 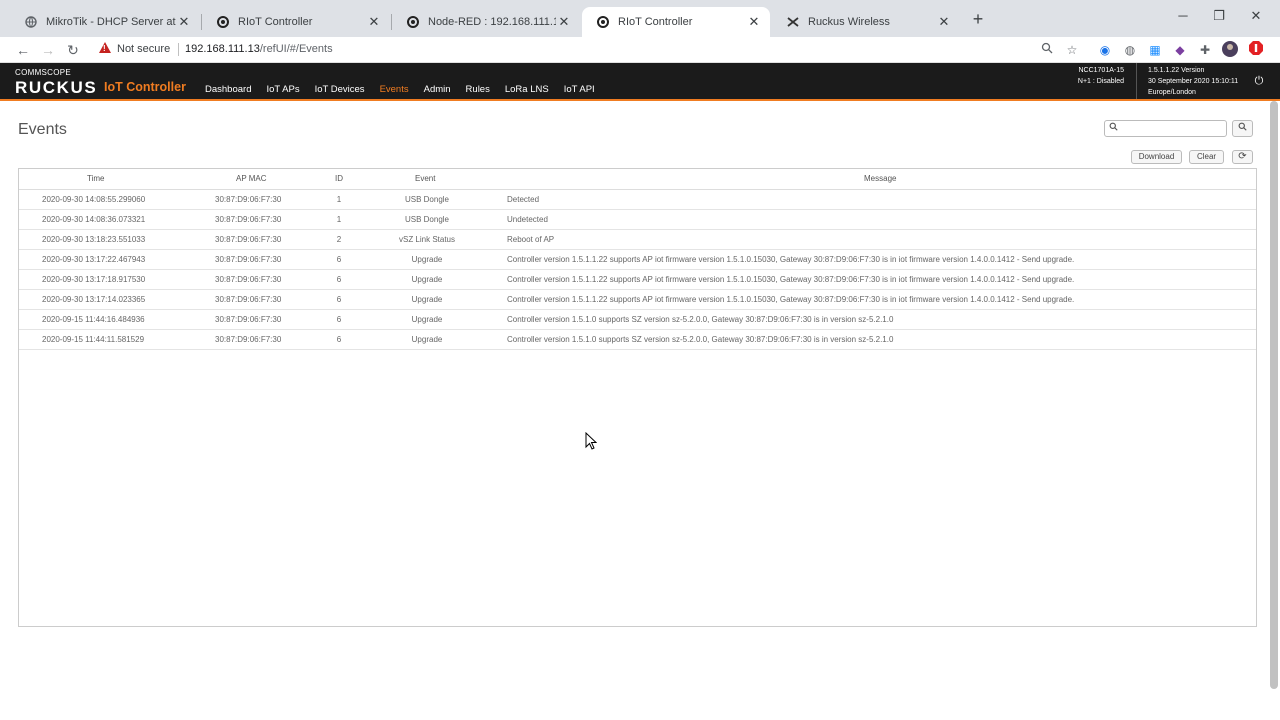 I want to click on device-id: NCC1701A-15, so click(x=1101, y=70).